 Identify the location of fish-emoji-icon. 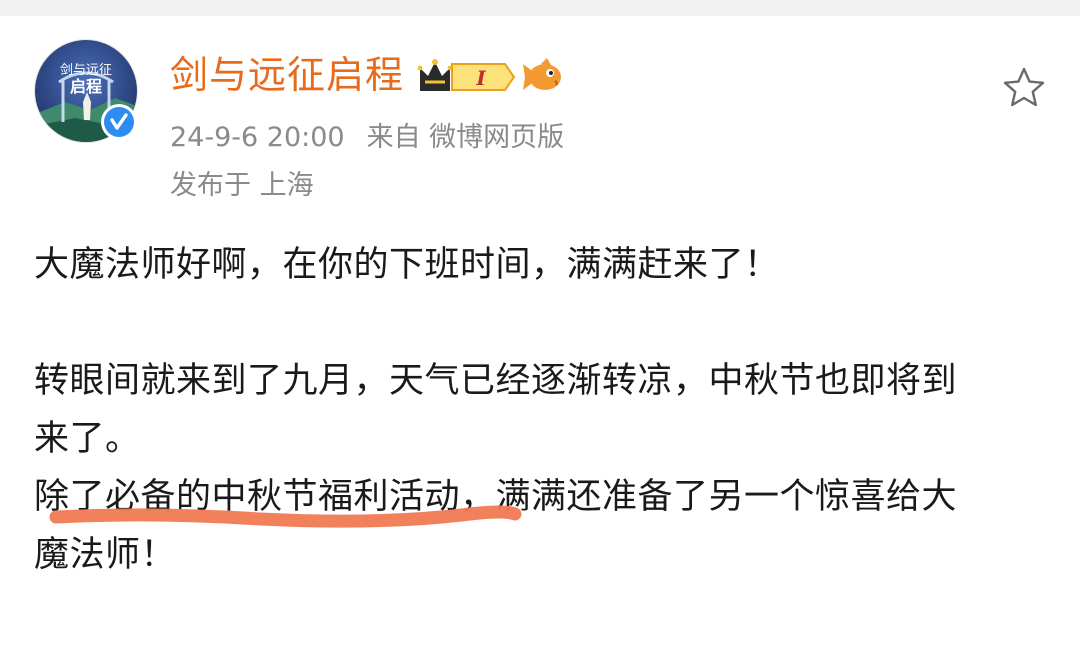
(542, 74).